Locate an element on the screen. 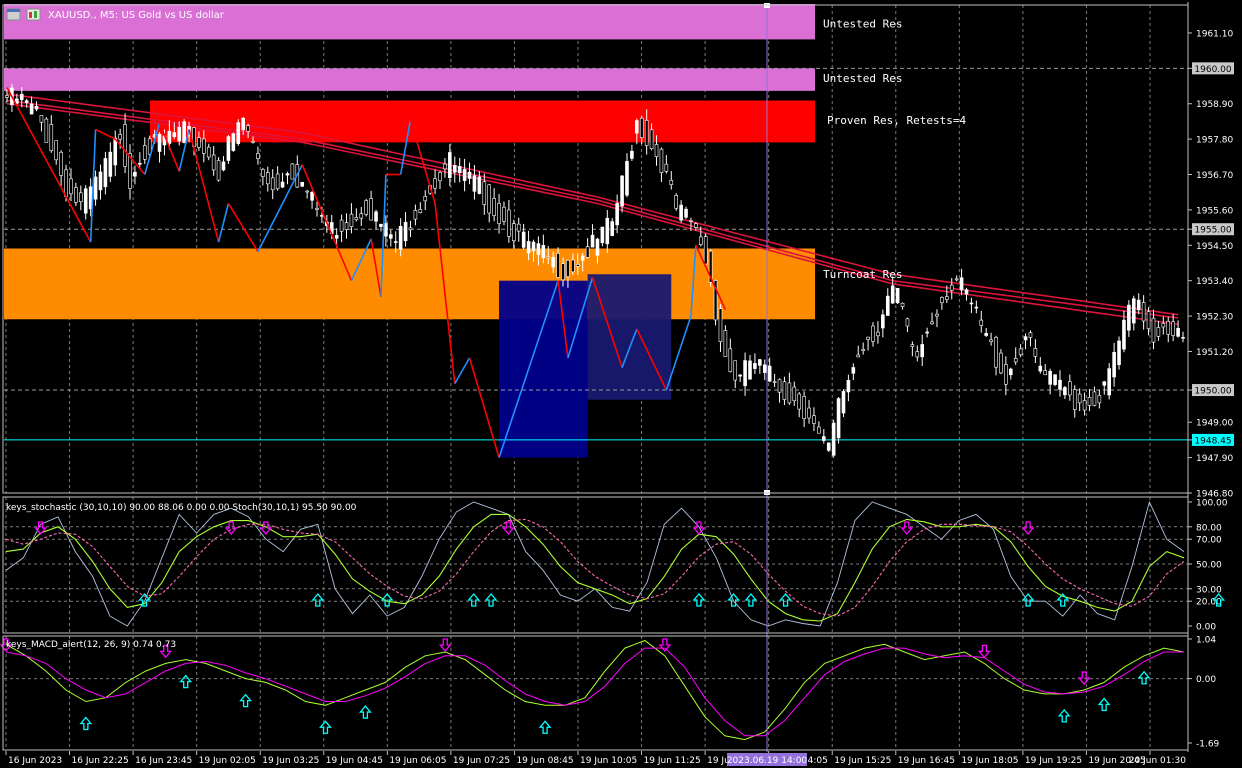 The height and width of the screenshot is (768, 1242). stoch-level-label: 50.00 is located at coordinates (1209, 566).